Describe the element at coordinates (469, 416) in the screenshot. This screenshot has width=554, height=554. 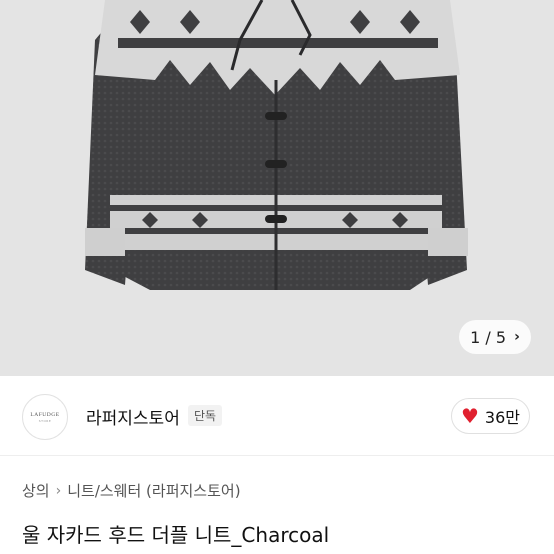
I see `heart-icon: ♥` at that location.